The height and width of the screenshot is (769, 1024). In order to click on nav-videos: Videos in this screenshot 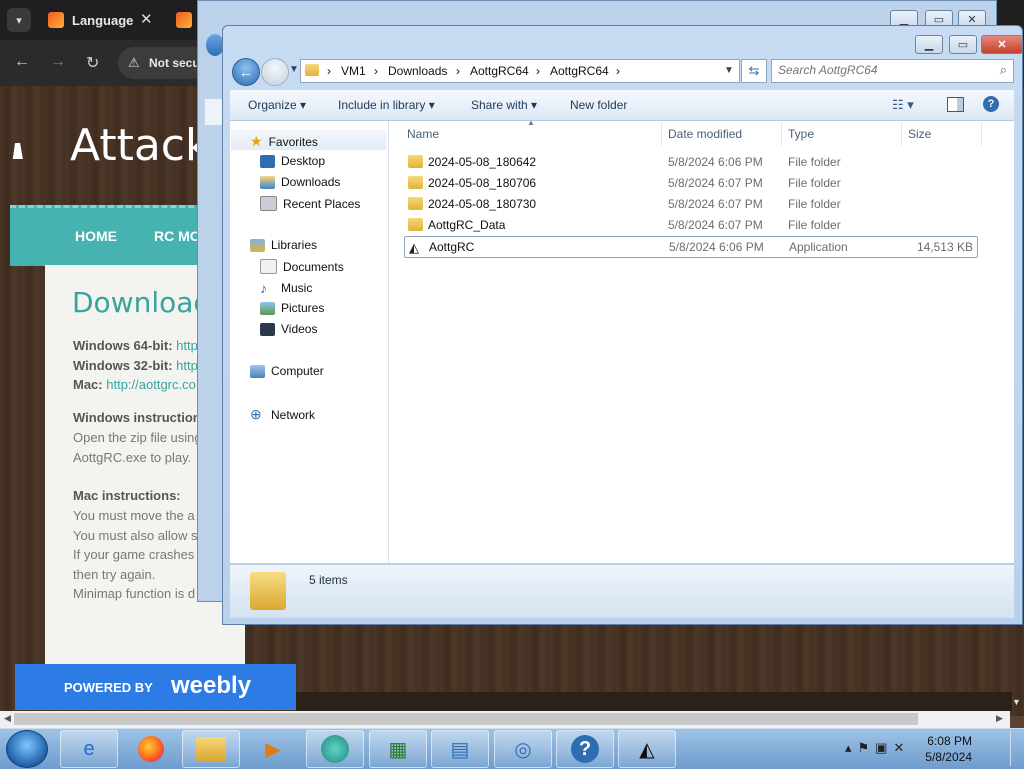, I will do `click(288, 329)`.